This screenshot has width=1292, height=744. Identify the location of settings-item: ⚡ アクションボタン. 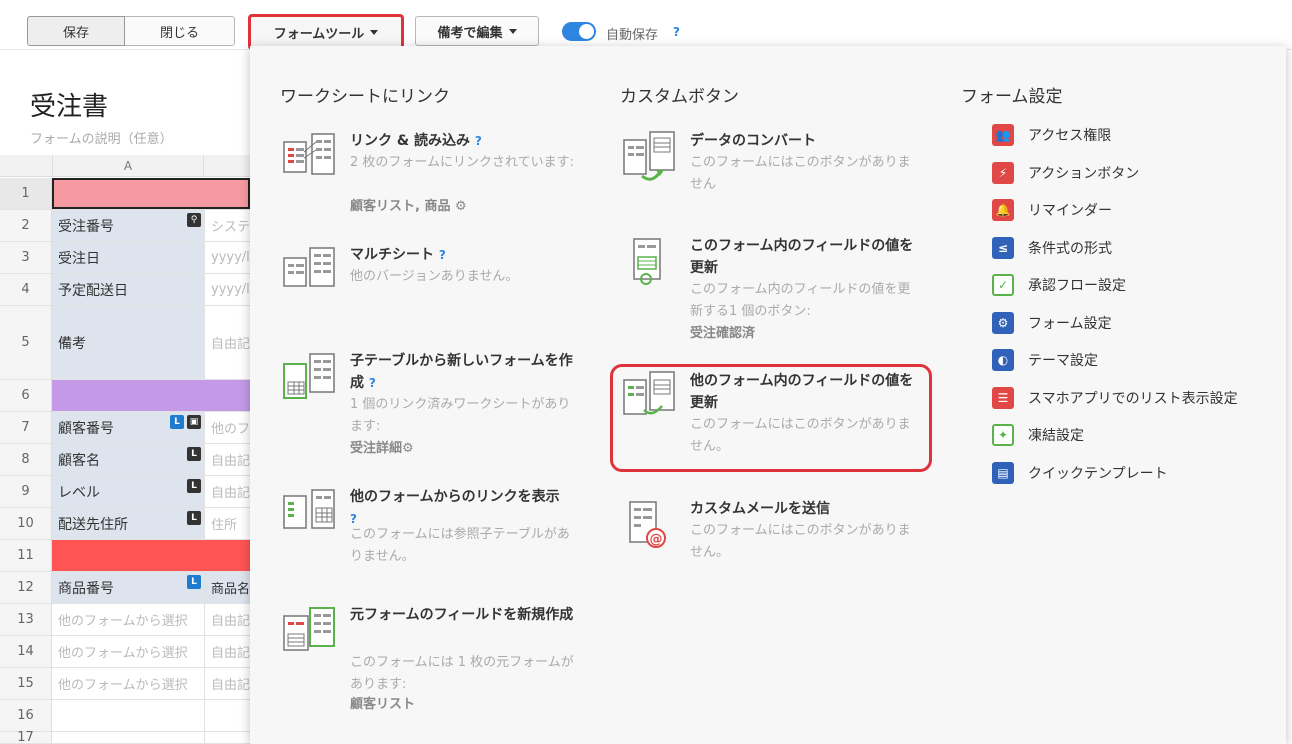
(1065, 173).